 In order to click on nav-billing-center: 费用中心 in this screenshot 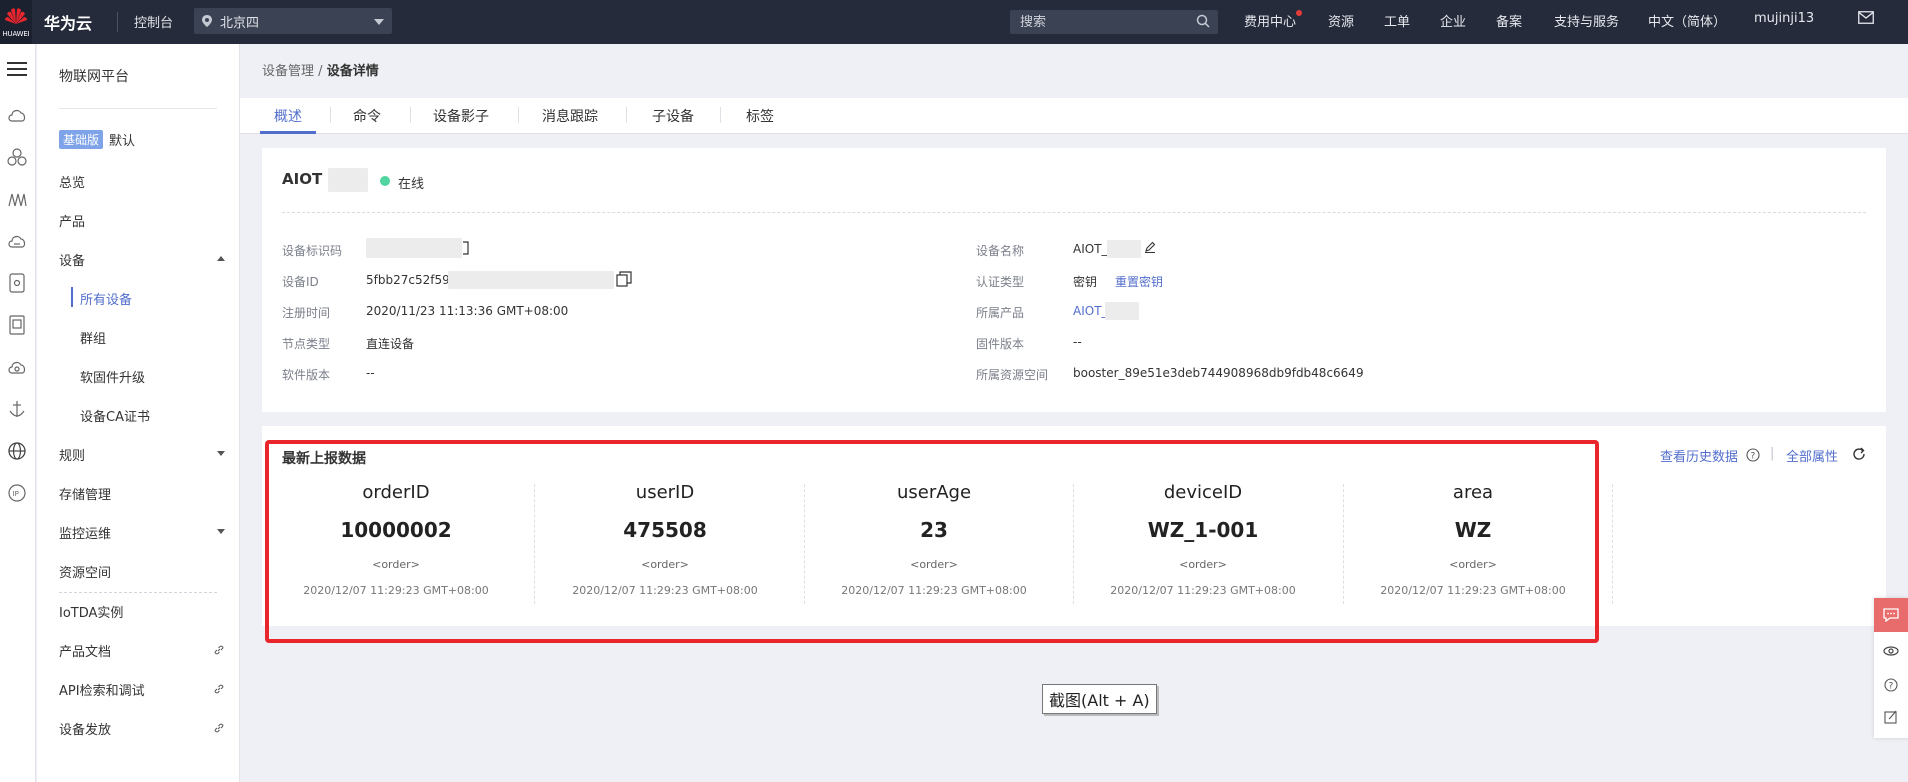, I will do `click(1270, 20)`.